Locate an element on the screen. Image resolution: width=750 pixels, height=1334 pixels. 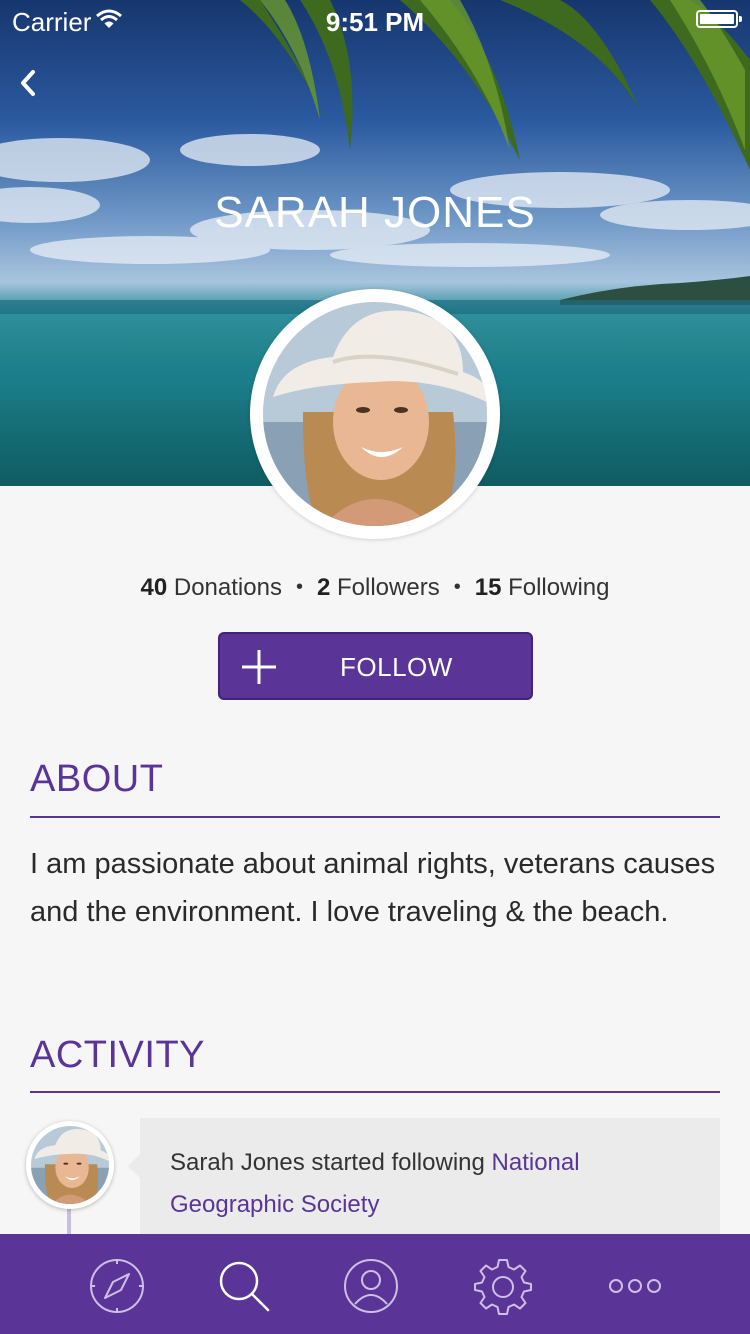
profile-name: SARAH JONES is located at coordinates (375, 212).